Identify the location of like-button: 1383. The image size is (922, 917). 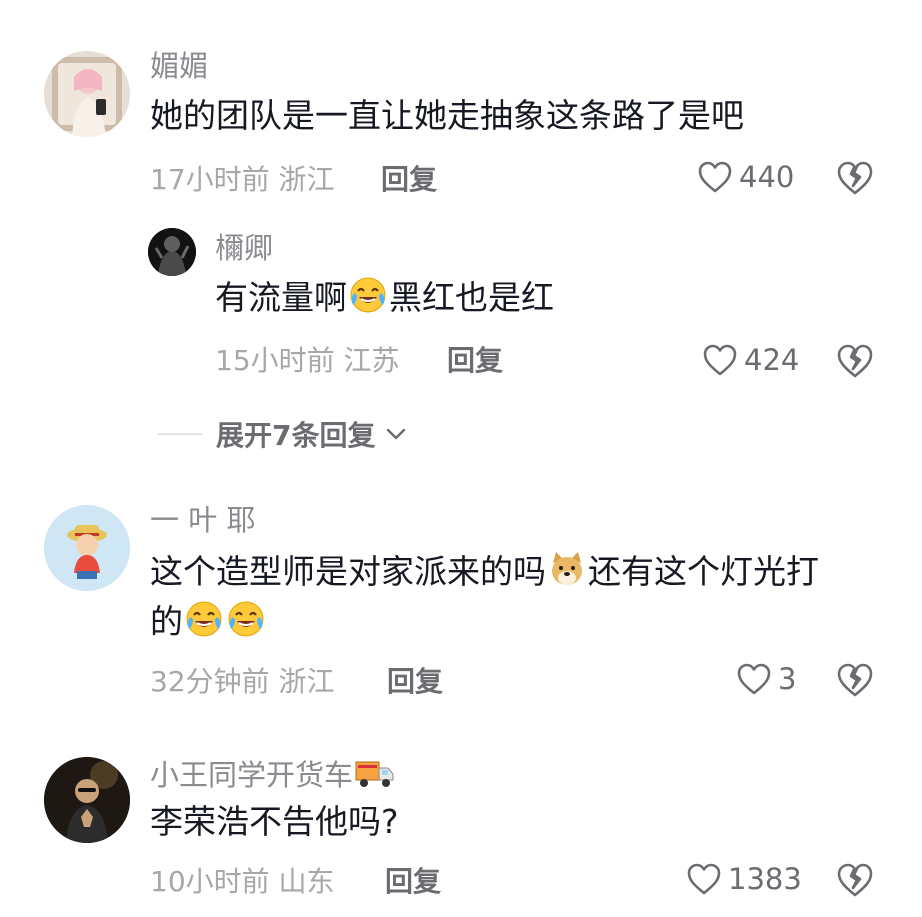
(744, 879).